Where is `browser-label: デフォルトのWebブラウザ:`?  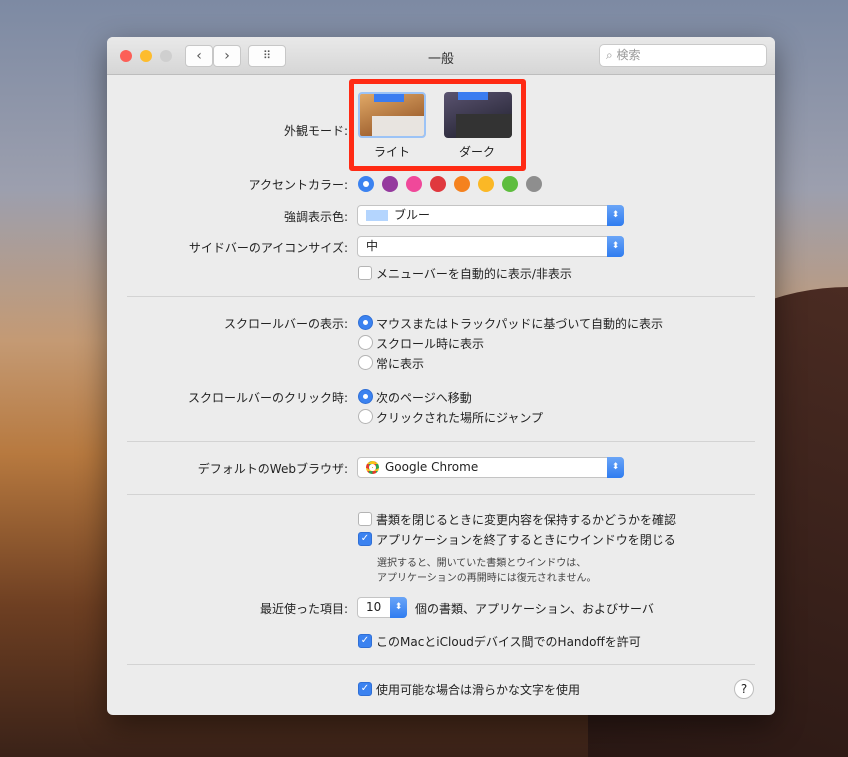 browser-label: デフォルトのWebブラウザ: is located at coordinates (272, 469).